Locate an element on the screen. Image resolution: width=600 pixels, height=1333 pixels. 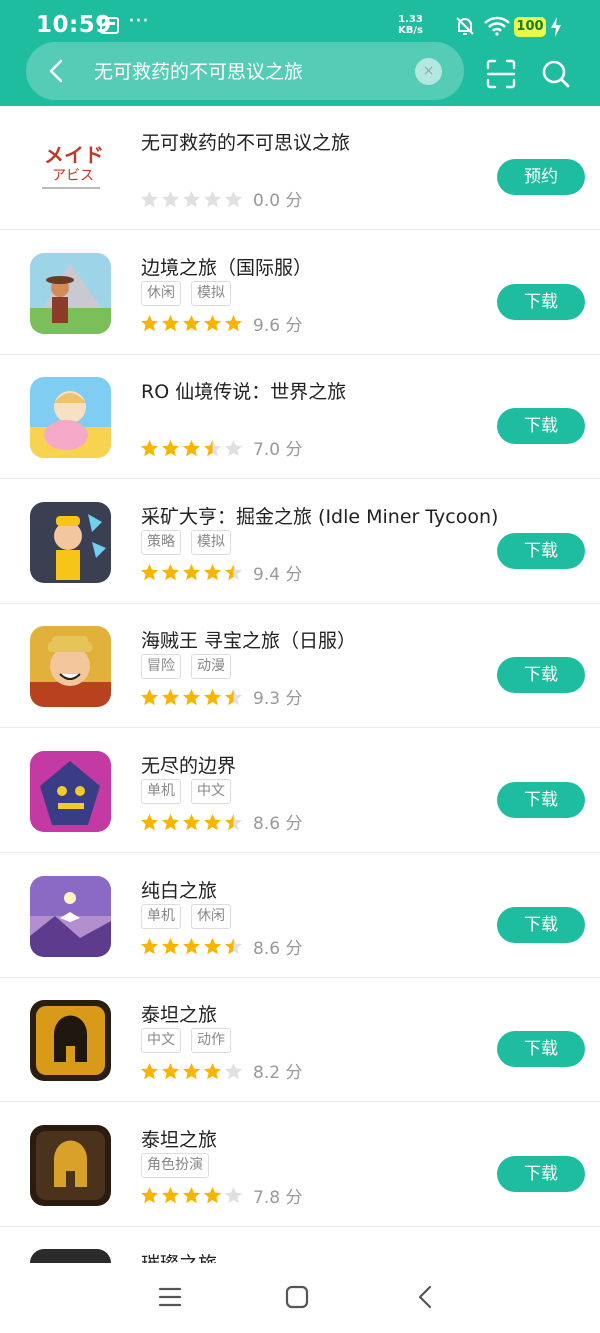
app-title: 璀璨之旅 is located at coordinates (179, 1256).